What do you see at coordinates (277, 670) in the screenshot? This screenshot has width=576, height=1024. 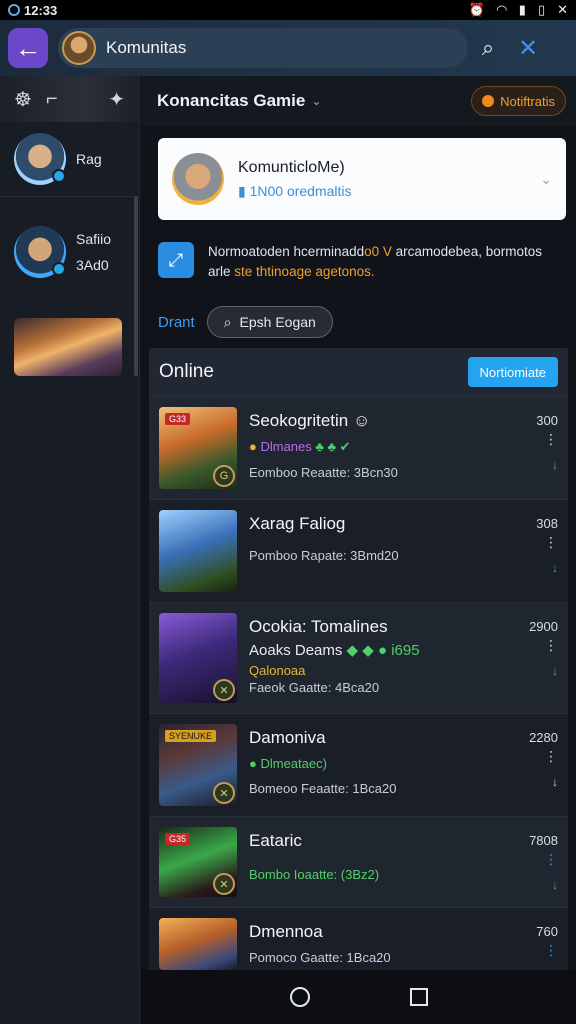 I see `game-meta-2: Qalonoaa` at bounding box center [277, 670].